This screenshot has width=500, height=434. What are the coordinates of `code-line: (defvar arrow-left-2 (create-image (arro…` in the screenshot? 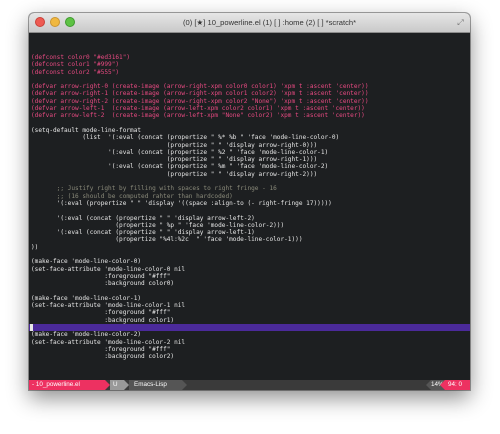 It's located at (249, 115).